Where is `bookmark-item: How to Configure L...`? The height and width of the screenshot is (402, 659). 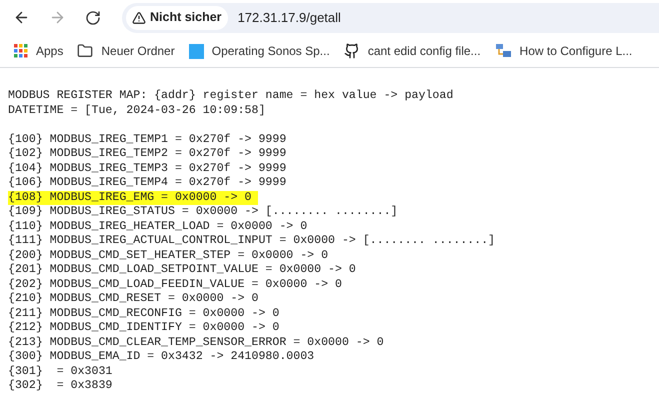 bookmark-item: How to Configure L... is located at coordinates (563, 51).